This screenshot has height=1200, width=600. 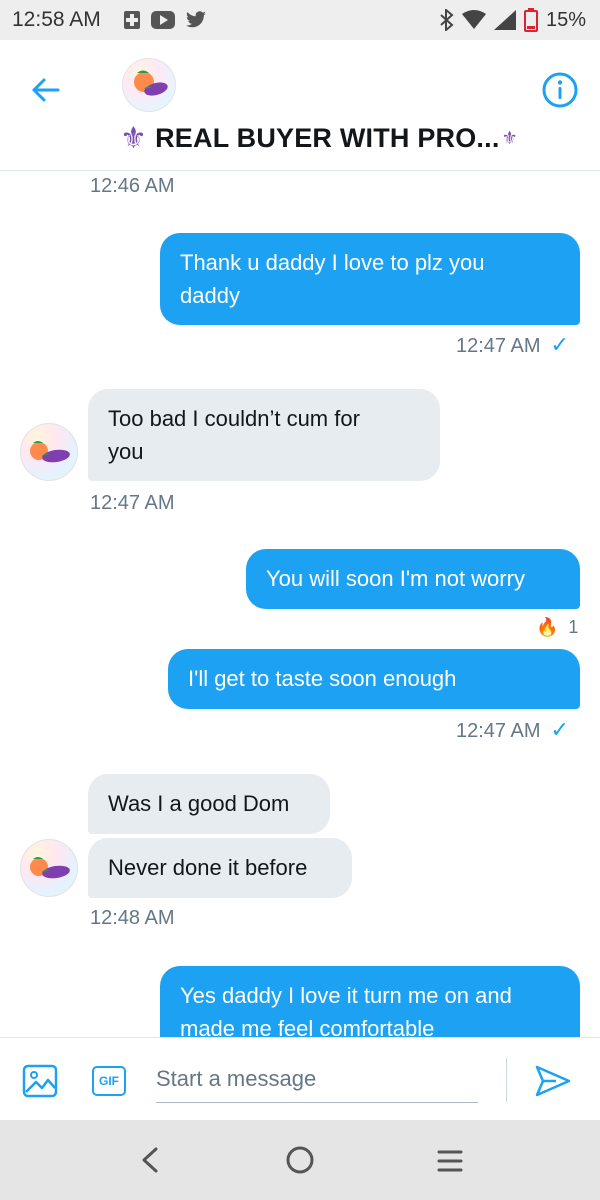 I want to click on bluetooth-icon, so click(x=447, y=20).